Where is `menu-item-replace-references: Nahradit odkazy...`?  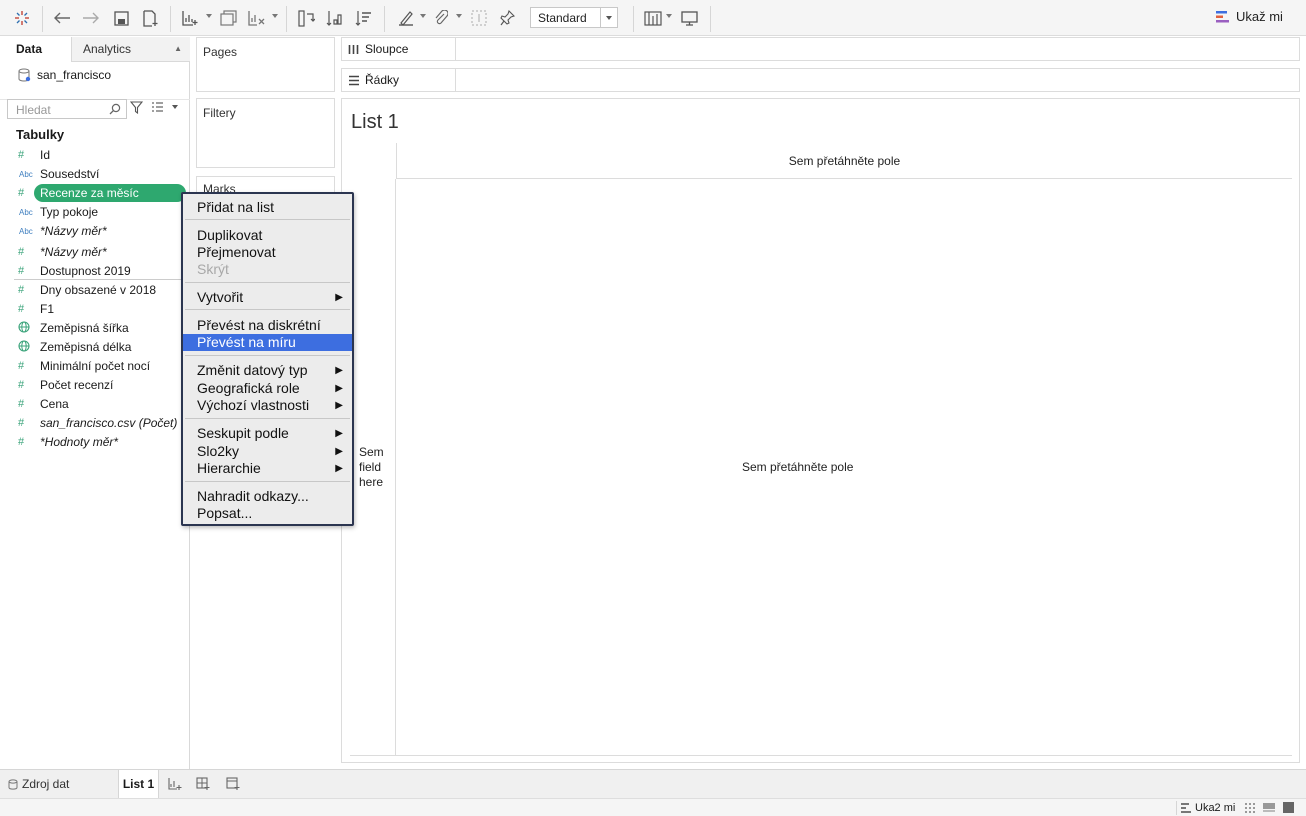 menu-item-replace-references: Nahradit odkazy... is located at coordinates (267, 496).